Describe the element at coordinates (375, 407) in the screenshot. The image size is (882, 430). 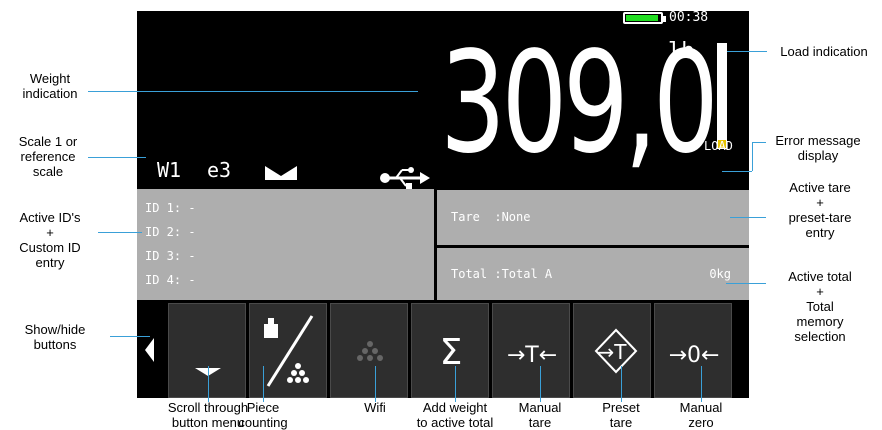
I see `callout-wifi: Wifi` at that location.